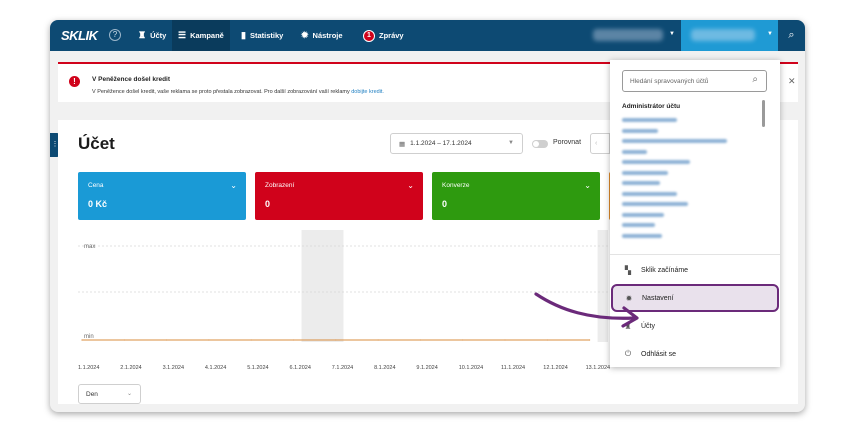 The height and width of the screenshot is (438, 855). What do you see at coordinates (305, 35) in the screenshot?
I see `gear-icon: ✹` at bounding box center [305, 35].